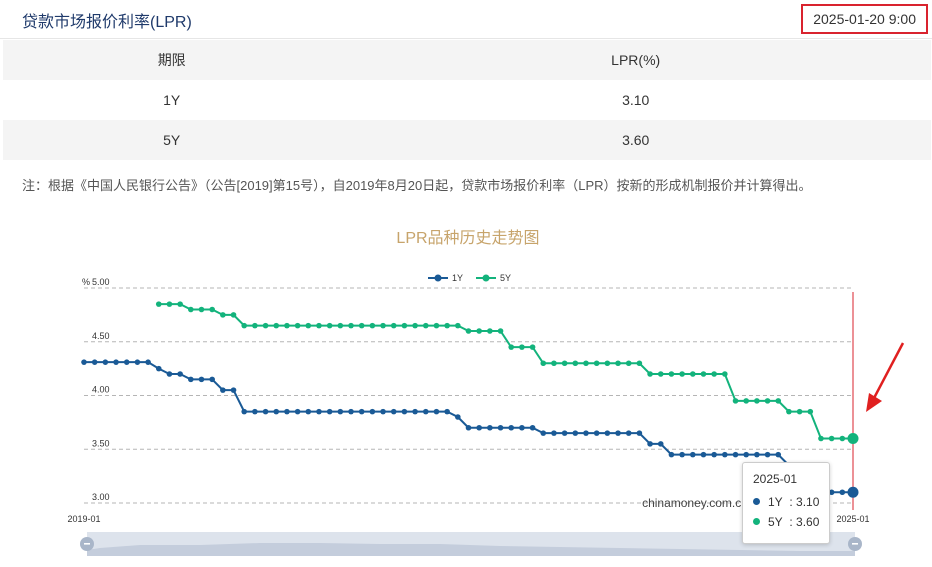  Describe the element at coordinates (493, 278) in the screenshot. I see `legend-item-5y: 5Y` at that location.